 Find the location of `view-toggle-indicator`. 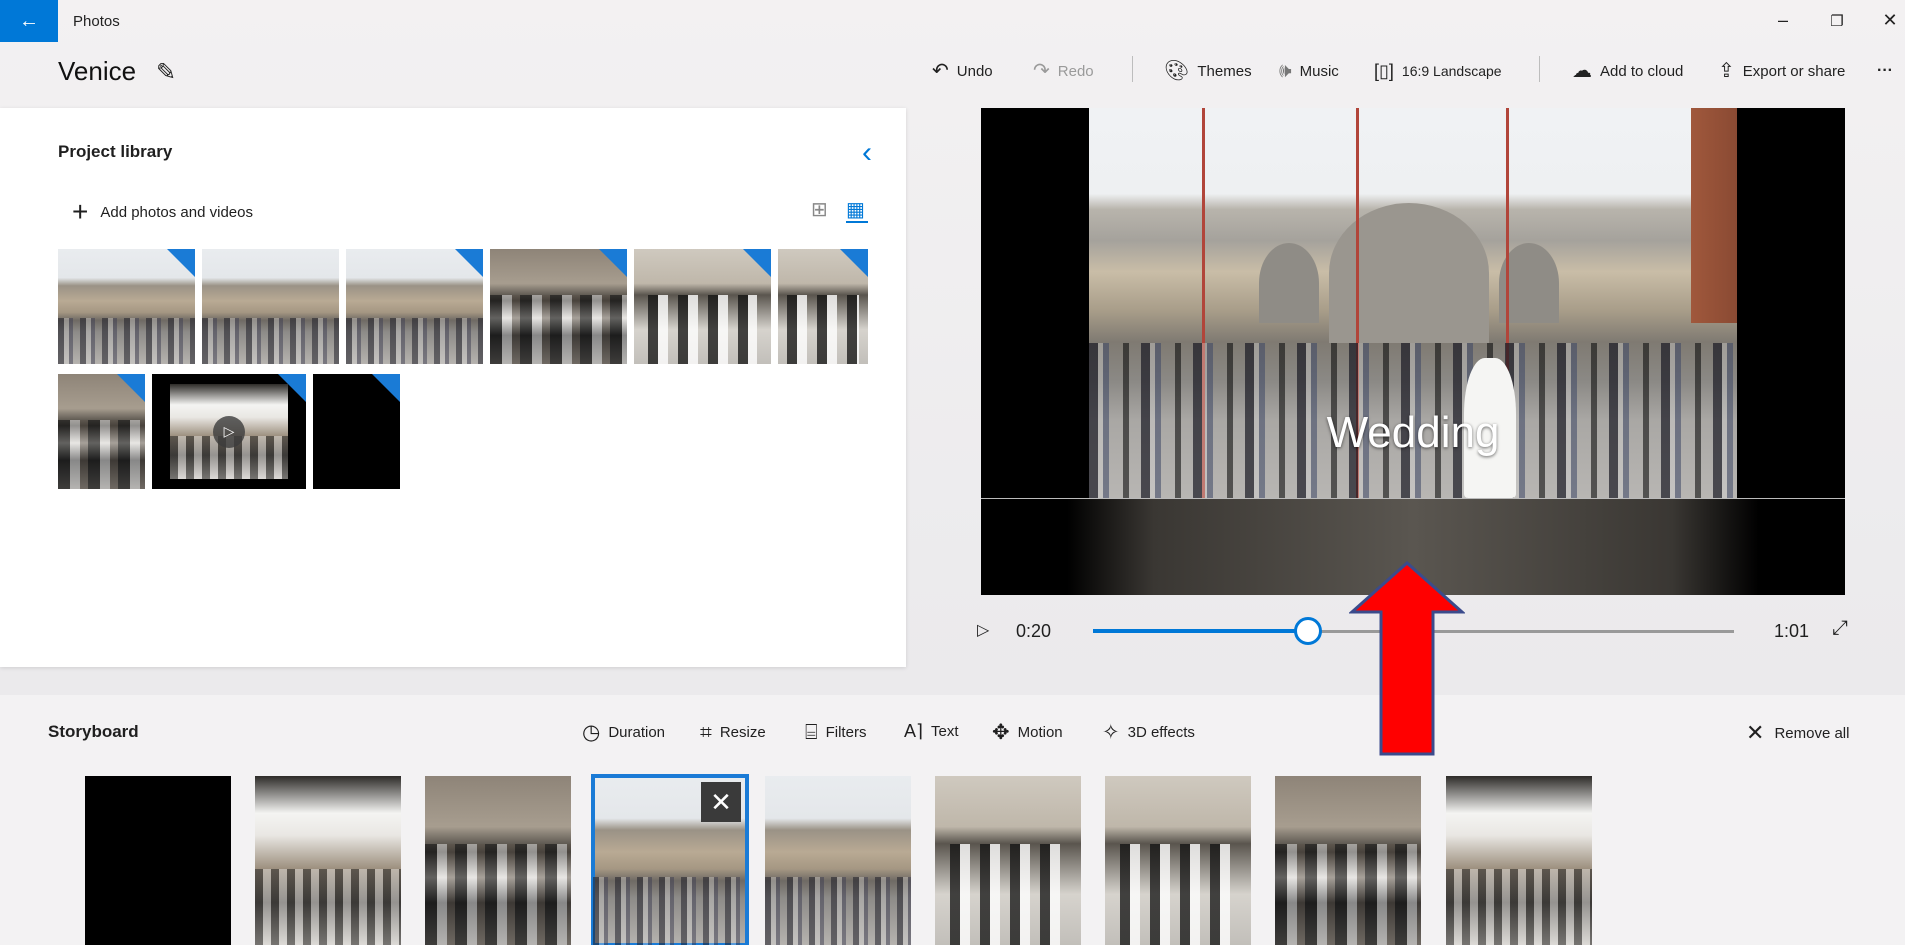

view-toggle-indicator is located at coordinates (857, 222).